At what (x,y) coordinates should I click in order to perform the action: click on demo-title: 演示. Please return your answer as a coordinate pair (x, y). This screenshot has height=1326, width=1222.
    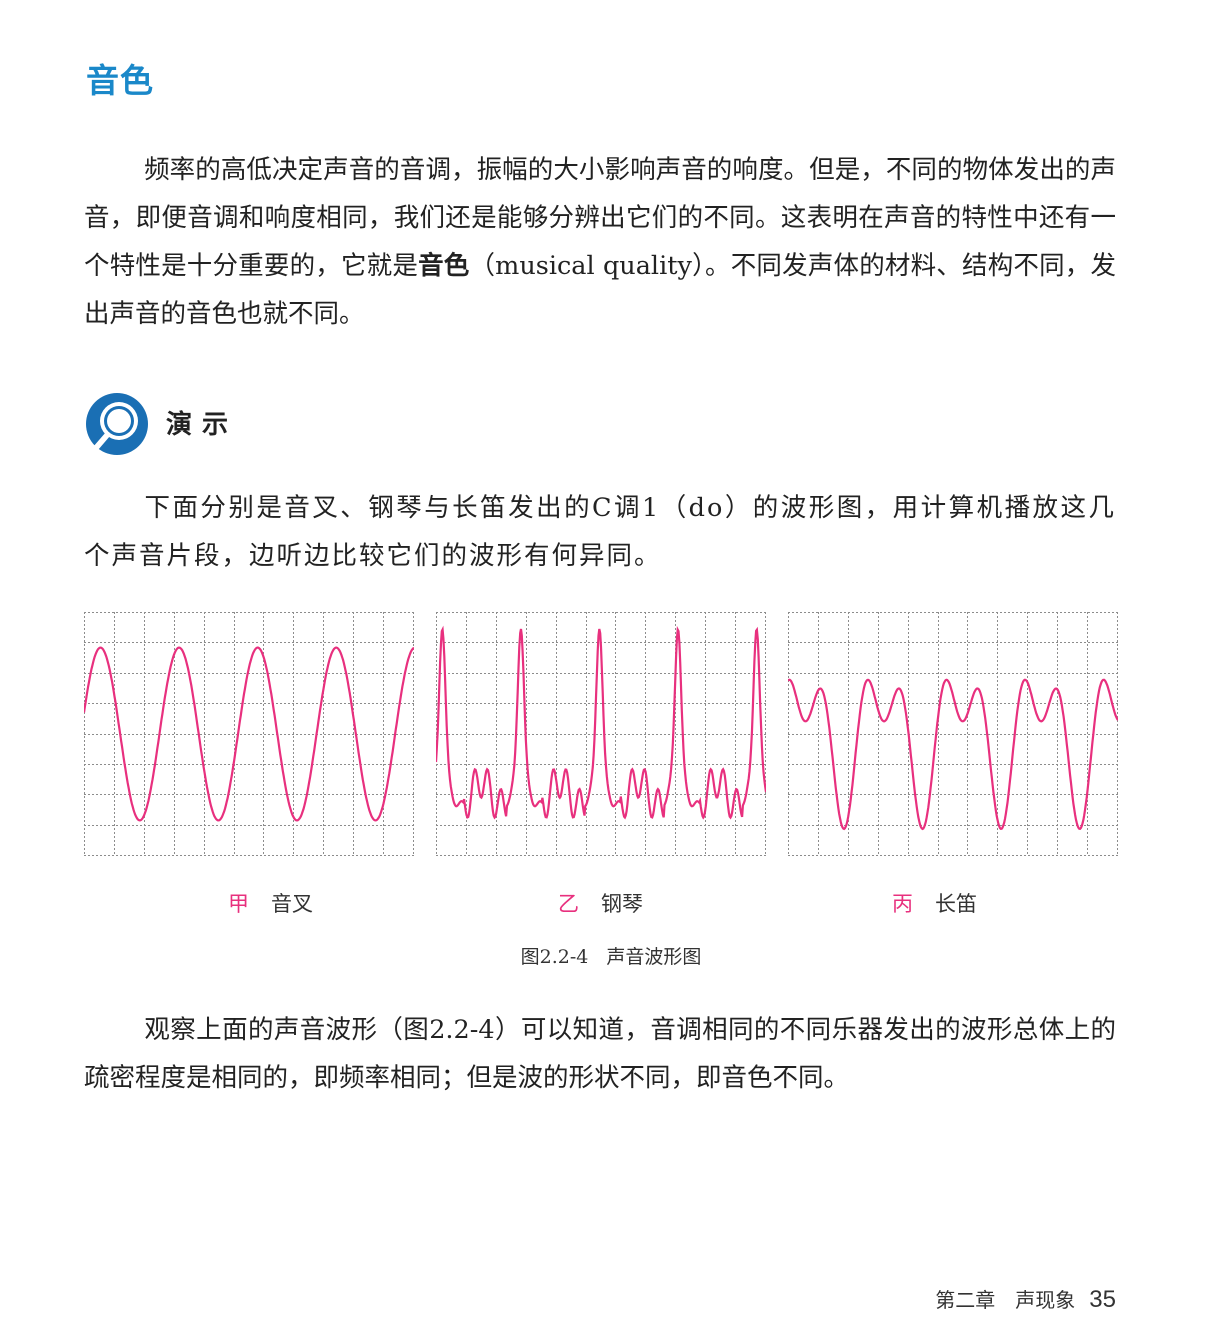
    Looking at the image, I should click on (202, 425).